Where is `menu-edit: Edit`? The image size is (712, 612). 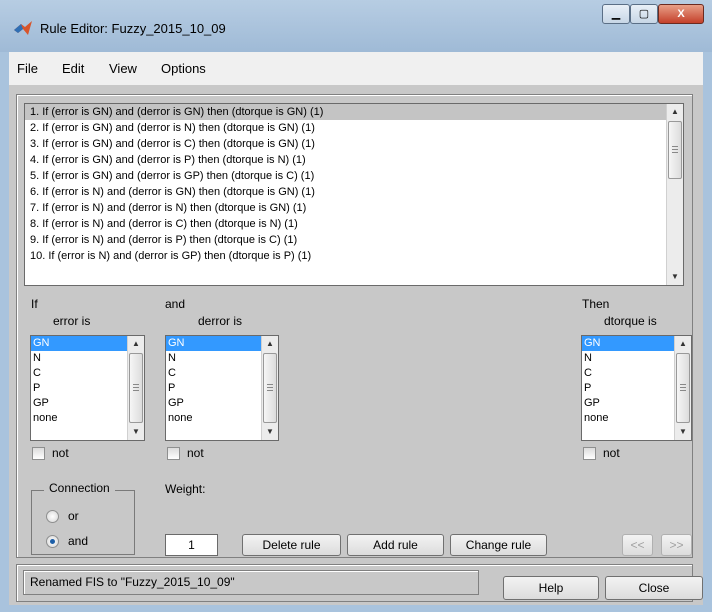 menu-edit: Edit is located at coordinates (73, 68).